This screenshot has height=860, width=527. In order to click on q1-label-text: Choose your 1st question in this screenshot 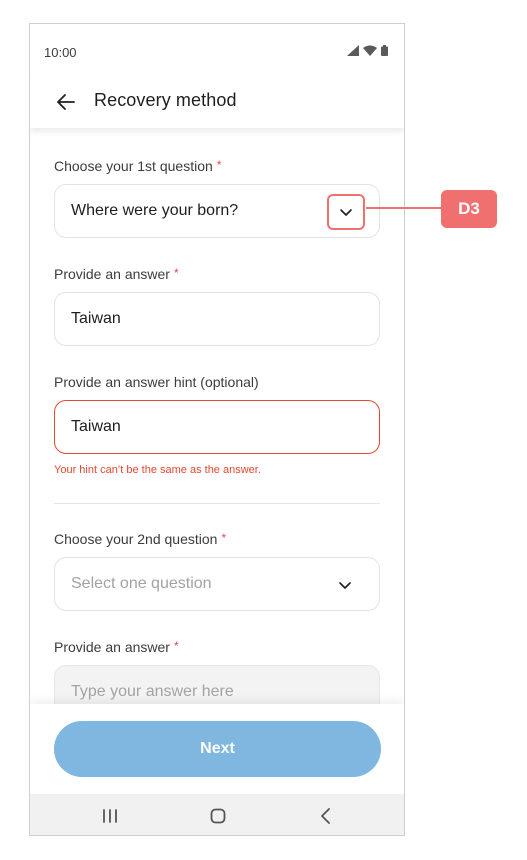, I will do `click(133, 166)`.